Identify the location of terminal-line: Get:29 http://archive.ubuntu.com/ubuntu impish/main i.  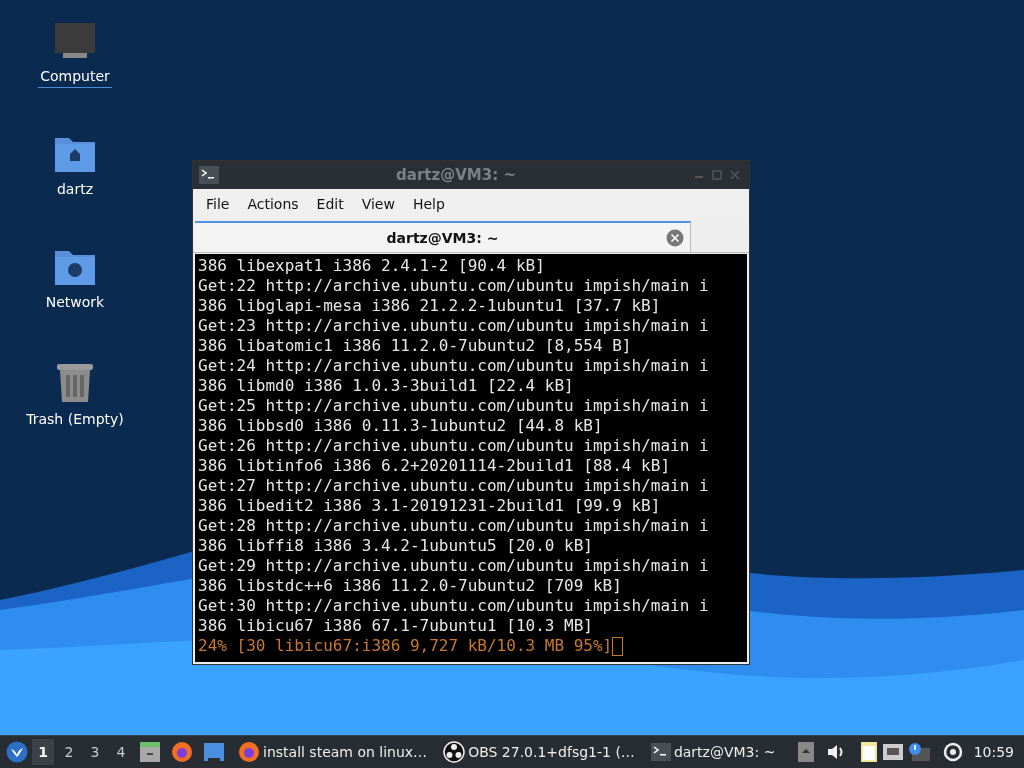
(453, 566).